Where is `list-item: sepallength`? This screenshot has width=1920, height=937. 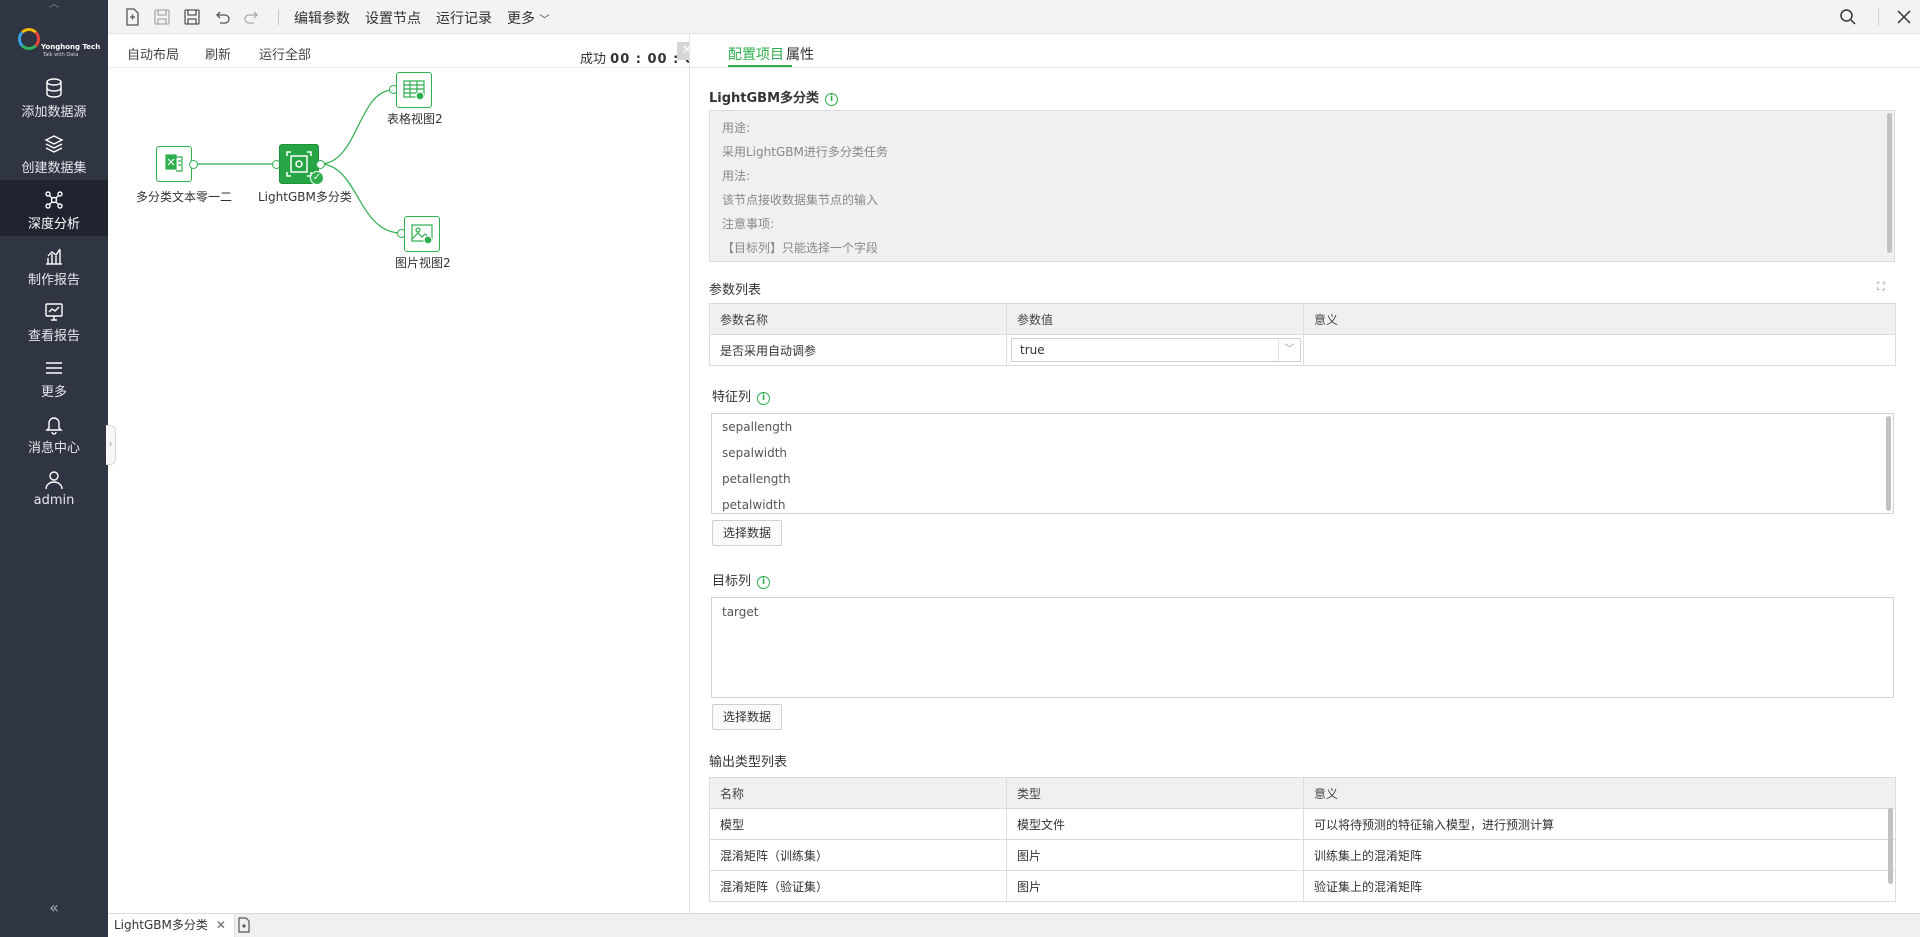
list-item: sepallength is located at coordinates (757, 427).